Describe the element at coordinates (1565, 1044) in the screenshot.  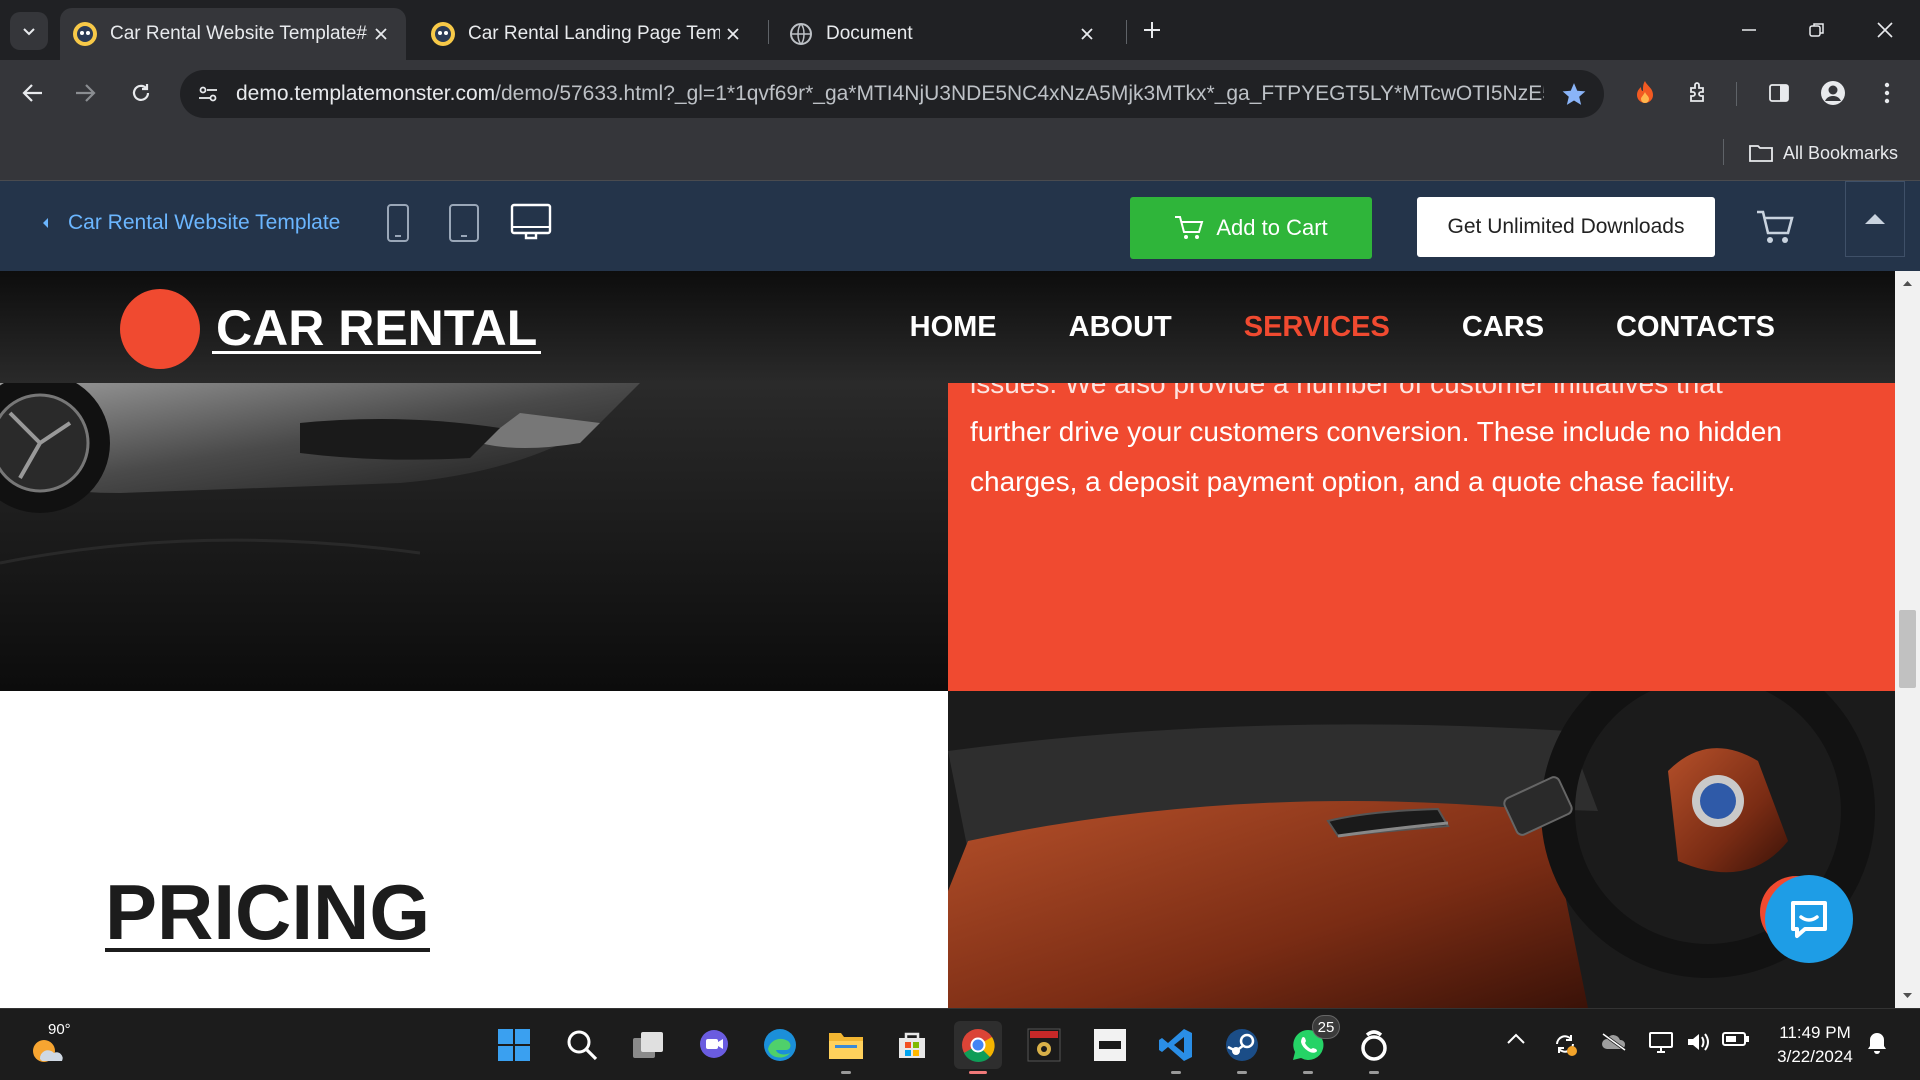
I see `sync-tray-icon` at that location.